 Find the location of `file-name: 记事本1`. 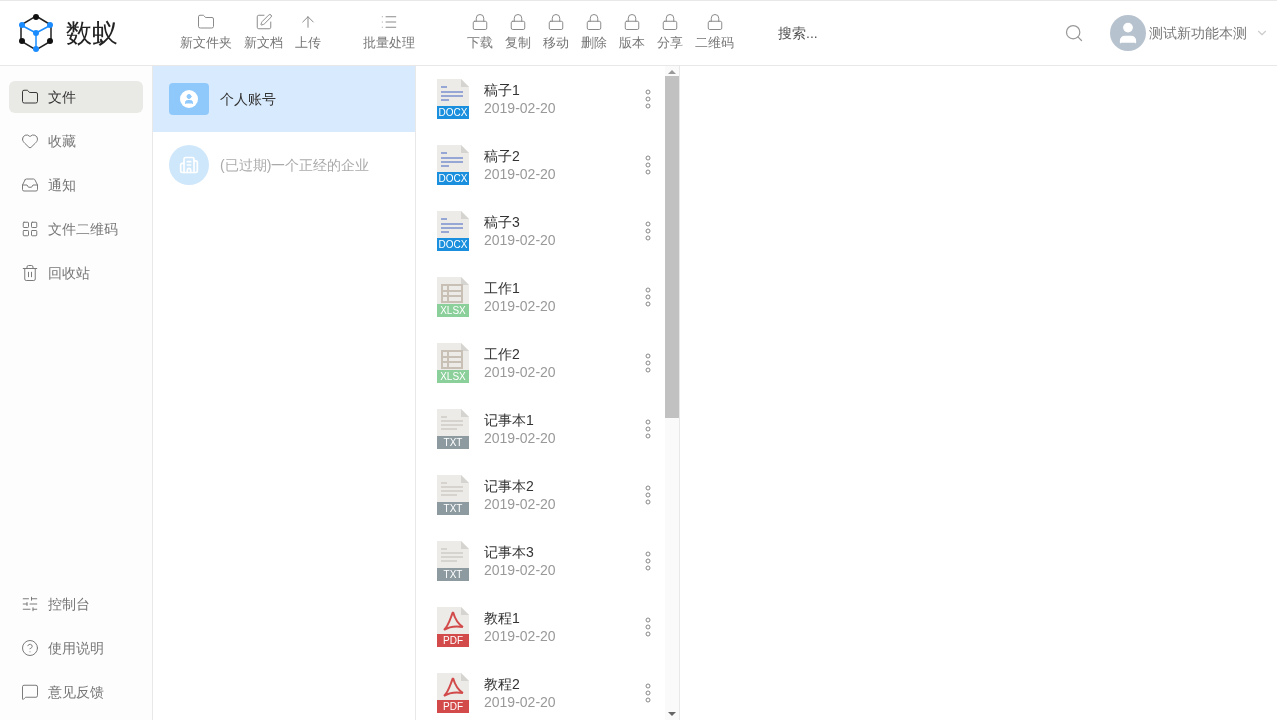

file-name: 记事本1 is located at coordinates (509, 420).